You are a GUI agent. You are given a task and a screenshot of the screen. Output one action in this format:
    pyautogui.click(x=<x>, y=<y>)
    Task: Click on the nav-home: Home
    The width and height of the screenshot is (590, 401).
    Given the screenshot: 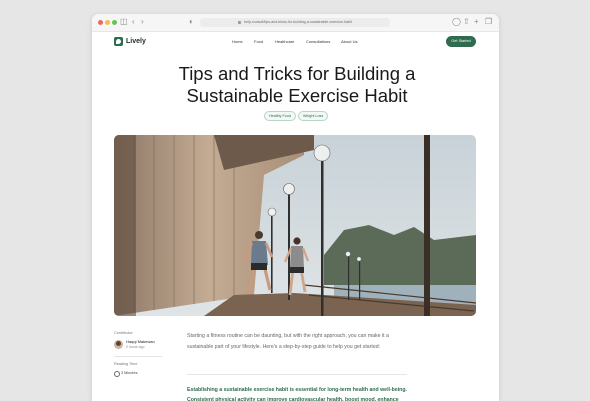 What is the action you would take?
    pyautogui.click(x=237, y=42)
    